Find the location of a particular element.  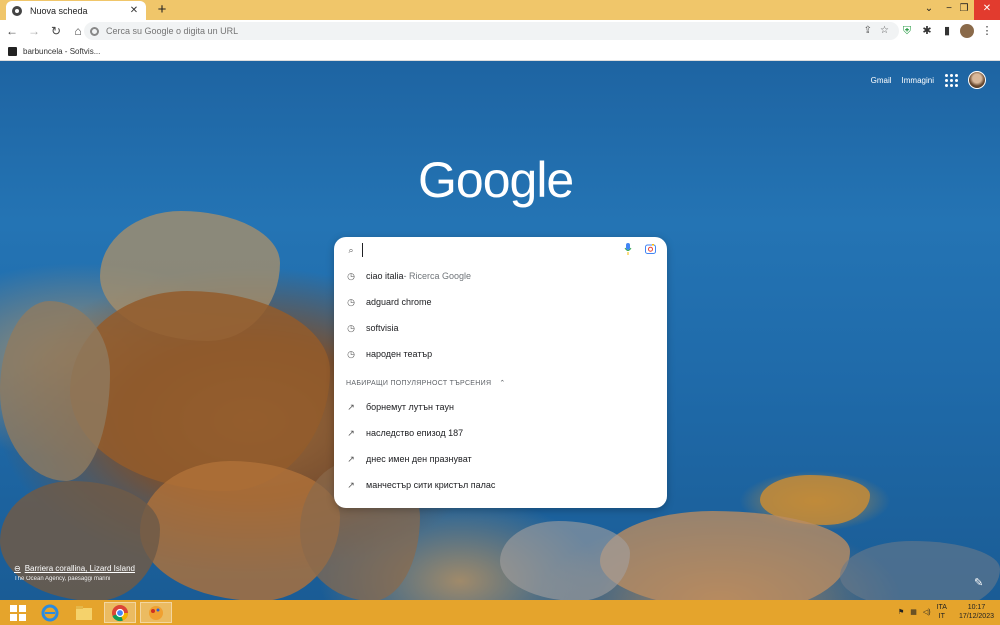

search-icon: ⌕ is located at coordinates (351, 249).